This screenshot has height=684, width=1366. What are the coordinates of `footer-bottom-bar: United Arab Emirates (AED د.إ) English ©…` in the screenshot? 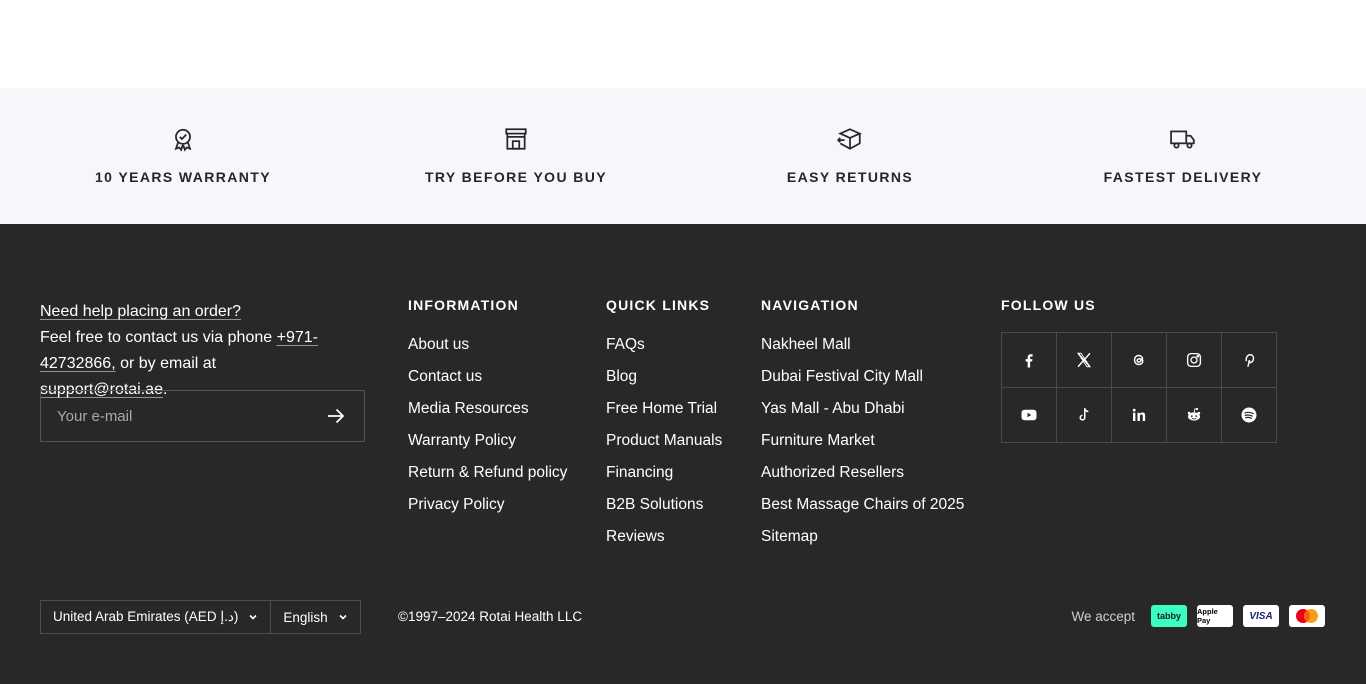 It's located at (683, 617).